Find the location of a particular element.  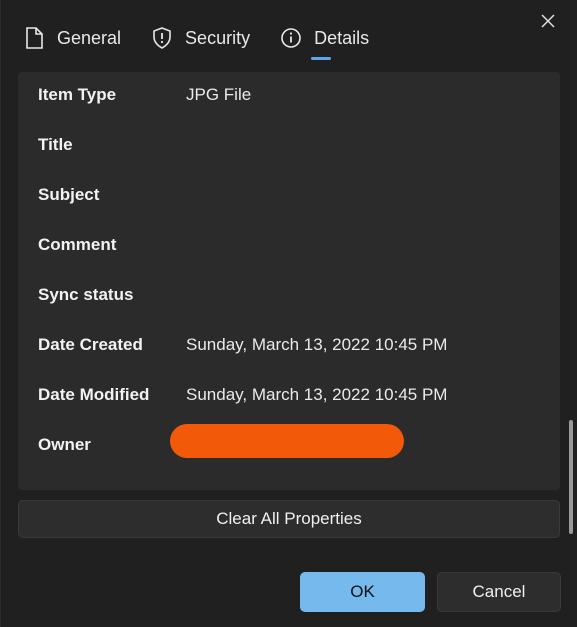

property-name: Sync status is located at coordinates (86, 294).